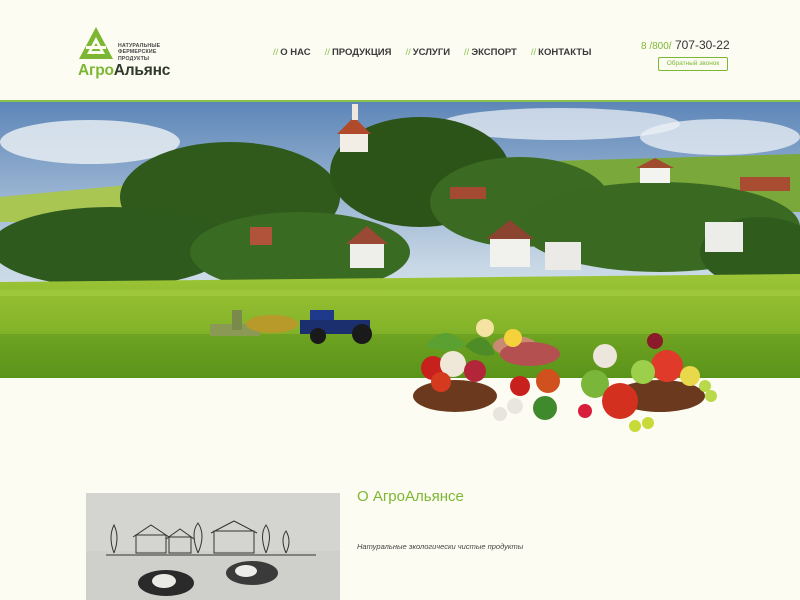 The height and width of the screenshot is (600, 800). Describe the element at coordinates (693, 64) in the screenshot. I see `callback-button: Обратный звонок` at that location.